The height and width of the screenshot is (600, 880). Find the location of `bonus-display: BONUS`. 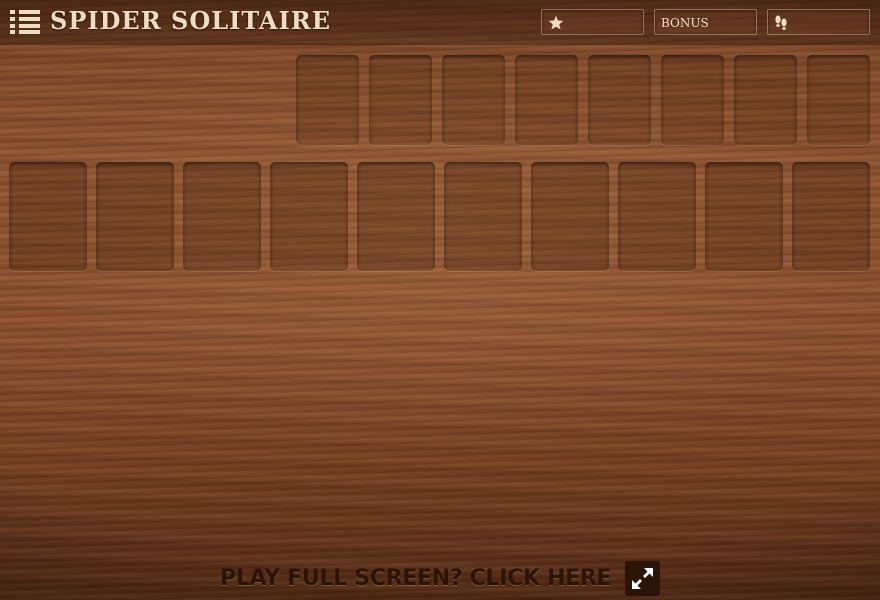

bonus-display: BONUS is located at coordinates (705, 22).